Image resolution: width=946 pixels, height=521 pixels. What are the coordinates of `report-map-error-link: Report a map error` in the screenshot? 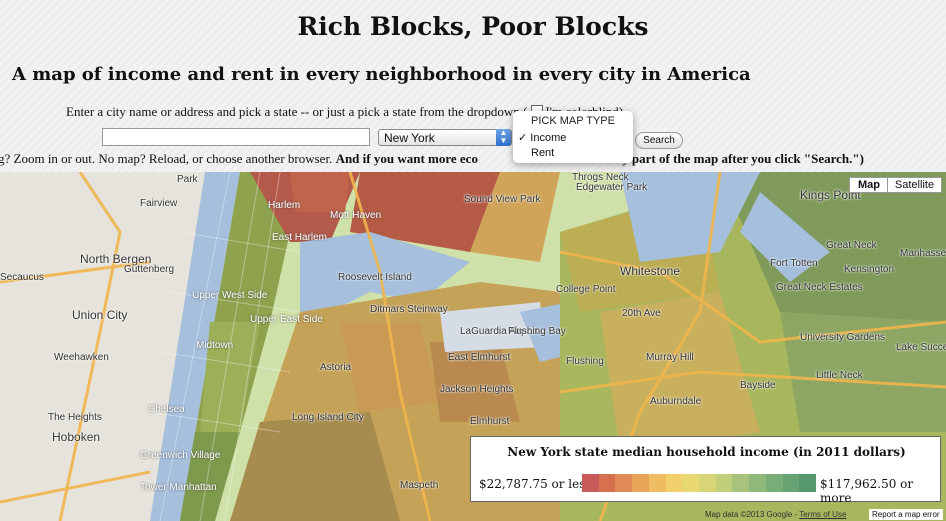 It's located at (906, 514).